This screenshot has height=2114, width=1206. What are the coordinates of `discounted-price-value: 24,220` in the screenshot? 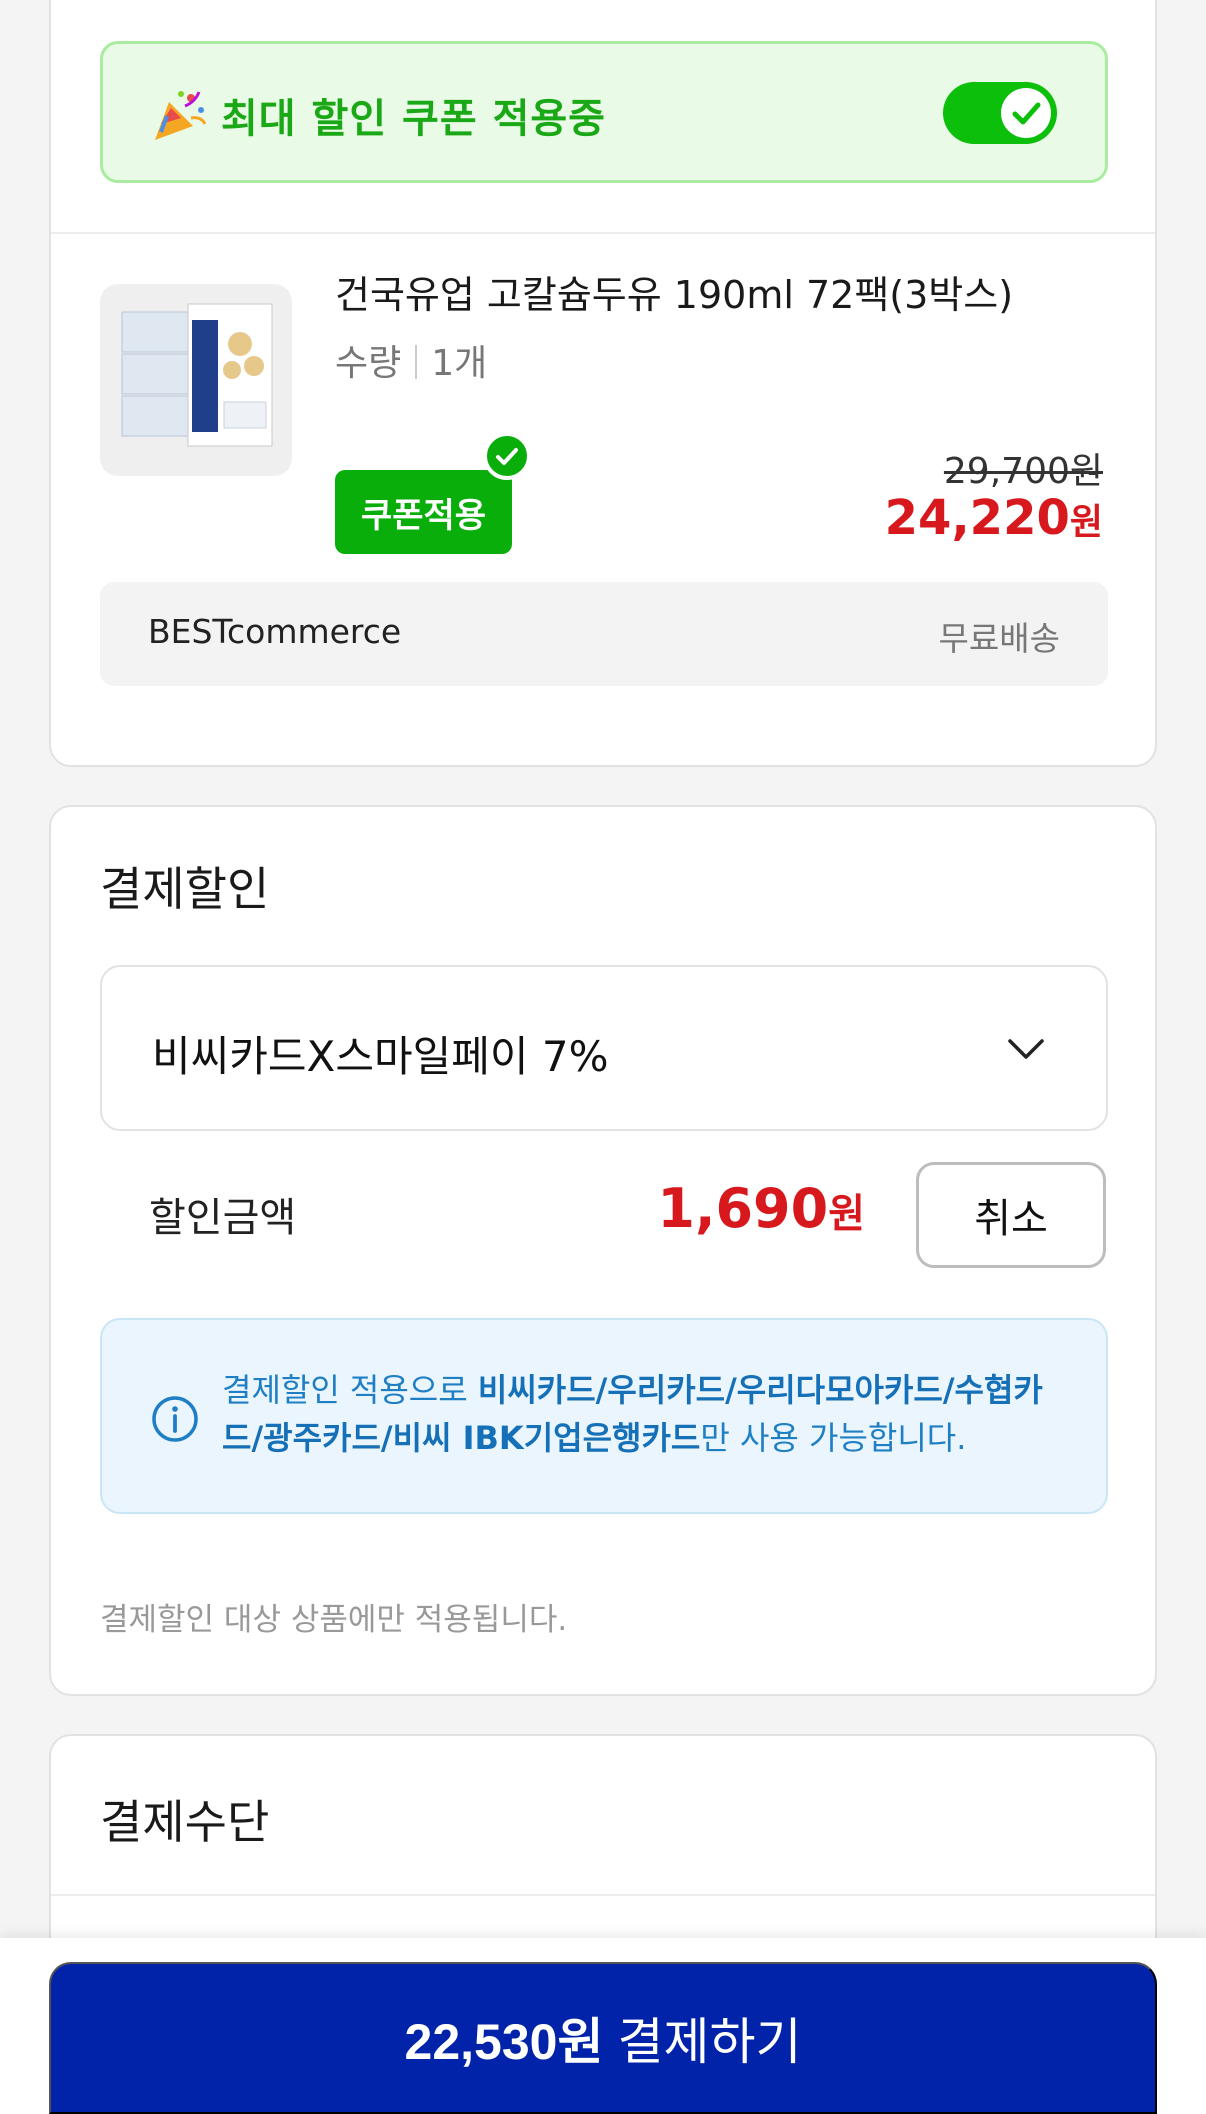 It's located at (977, 518).